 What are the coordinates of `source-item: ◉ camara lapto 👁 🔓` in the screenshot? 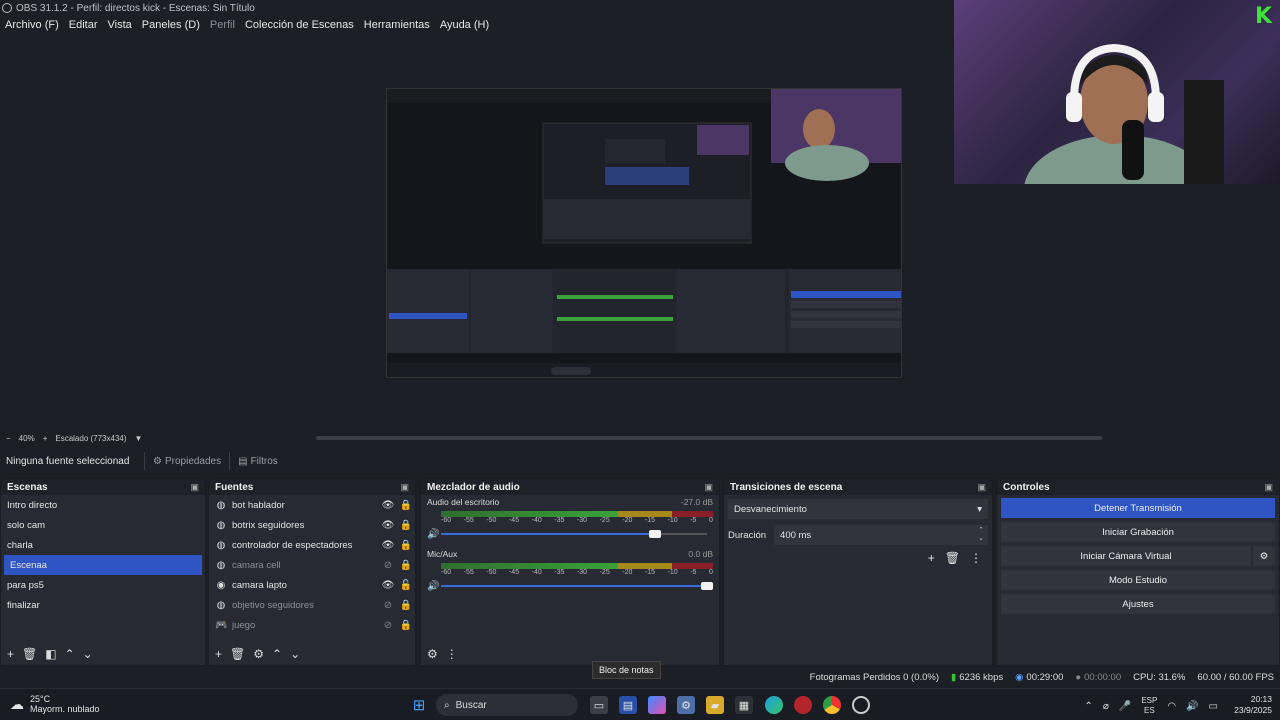 It's located at (312, 585).